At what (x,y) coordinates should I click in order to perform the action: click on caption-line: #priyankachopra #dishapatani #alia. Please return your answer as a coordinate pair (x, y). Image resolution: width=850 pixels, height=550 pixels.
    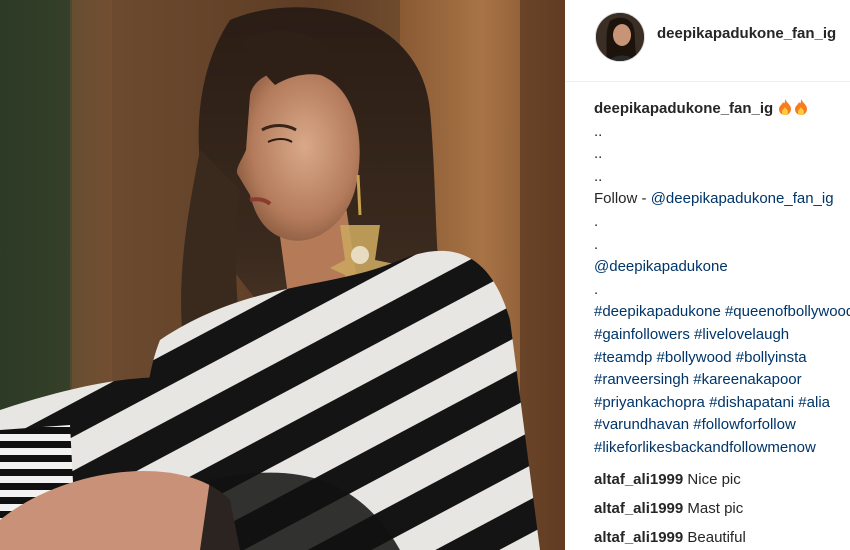
    Looking at the image, I should click on (722, 403).